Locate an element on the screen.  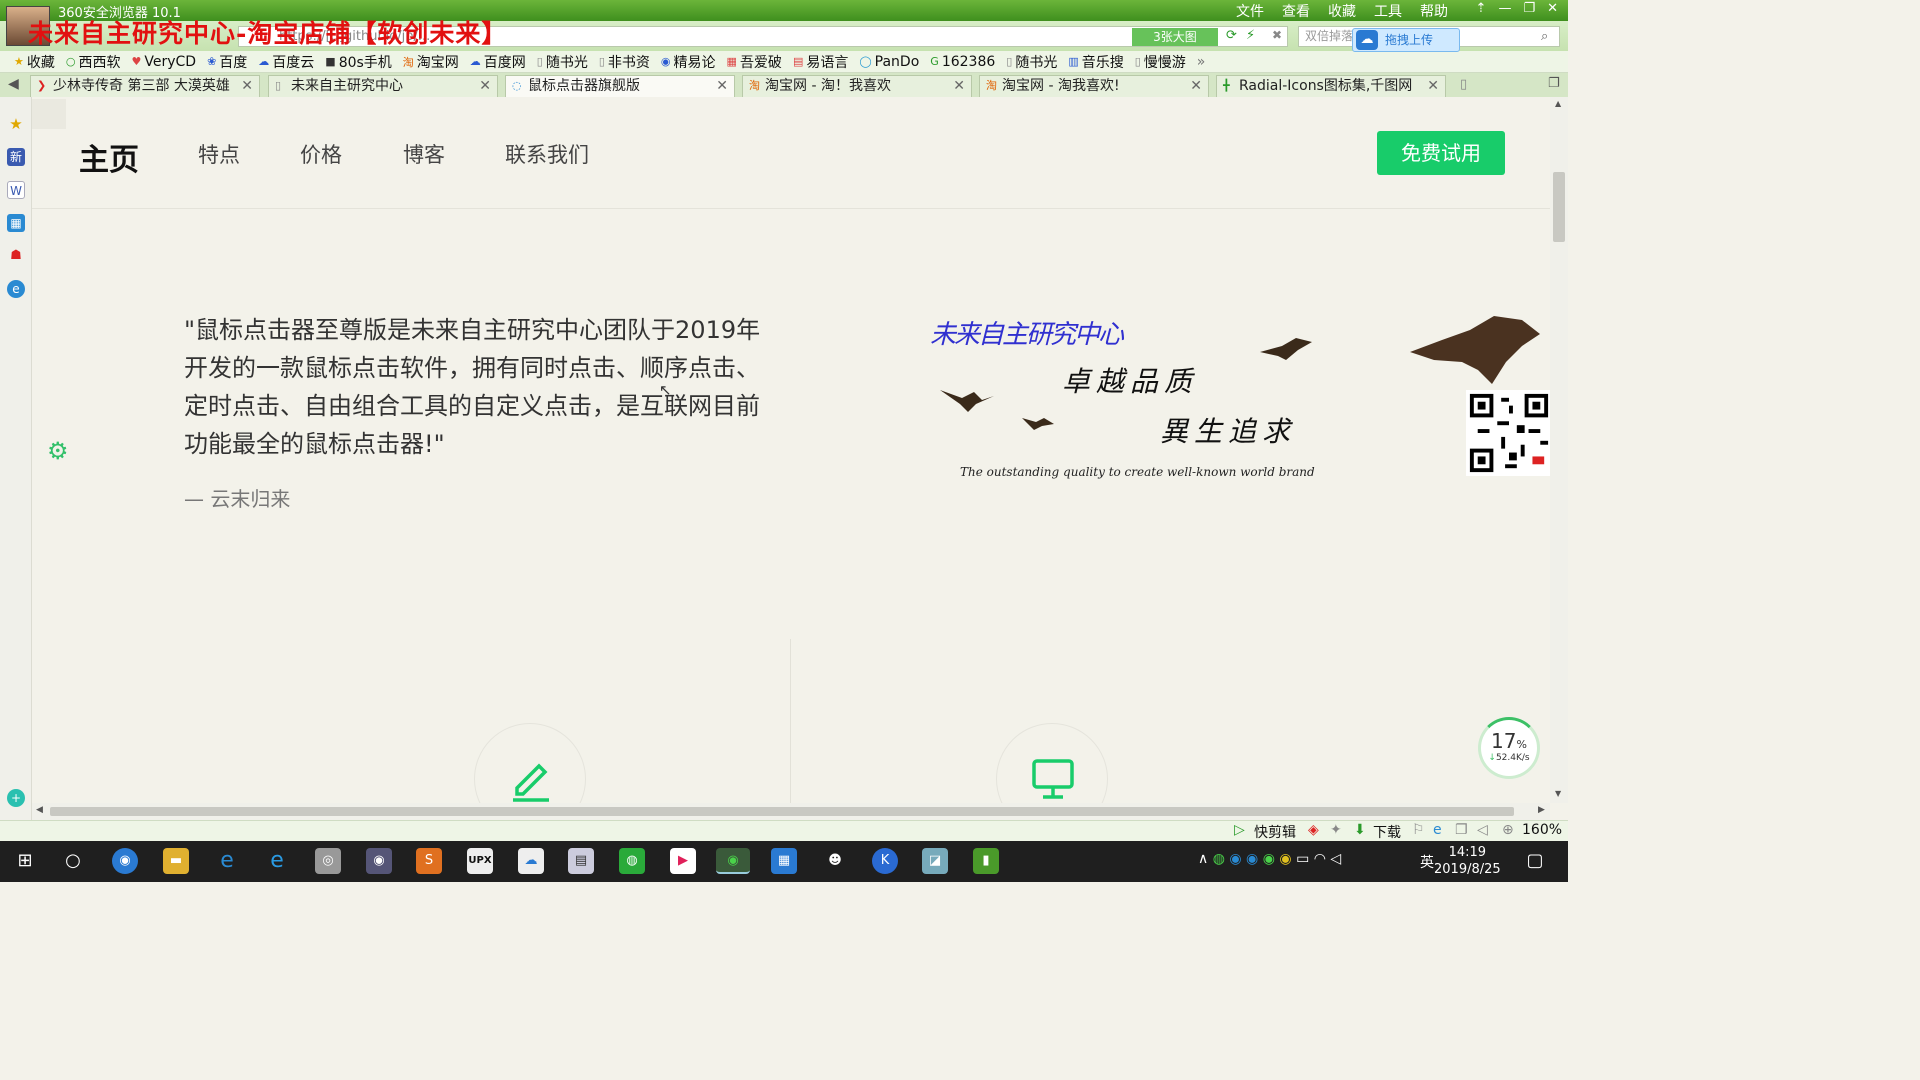
restore-icon: ❐ is located at coordinates (1529, 8).